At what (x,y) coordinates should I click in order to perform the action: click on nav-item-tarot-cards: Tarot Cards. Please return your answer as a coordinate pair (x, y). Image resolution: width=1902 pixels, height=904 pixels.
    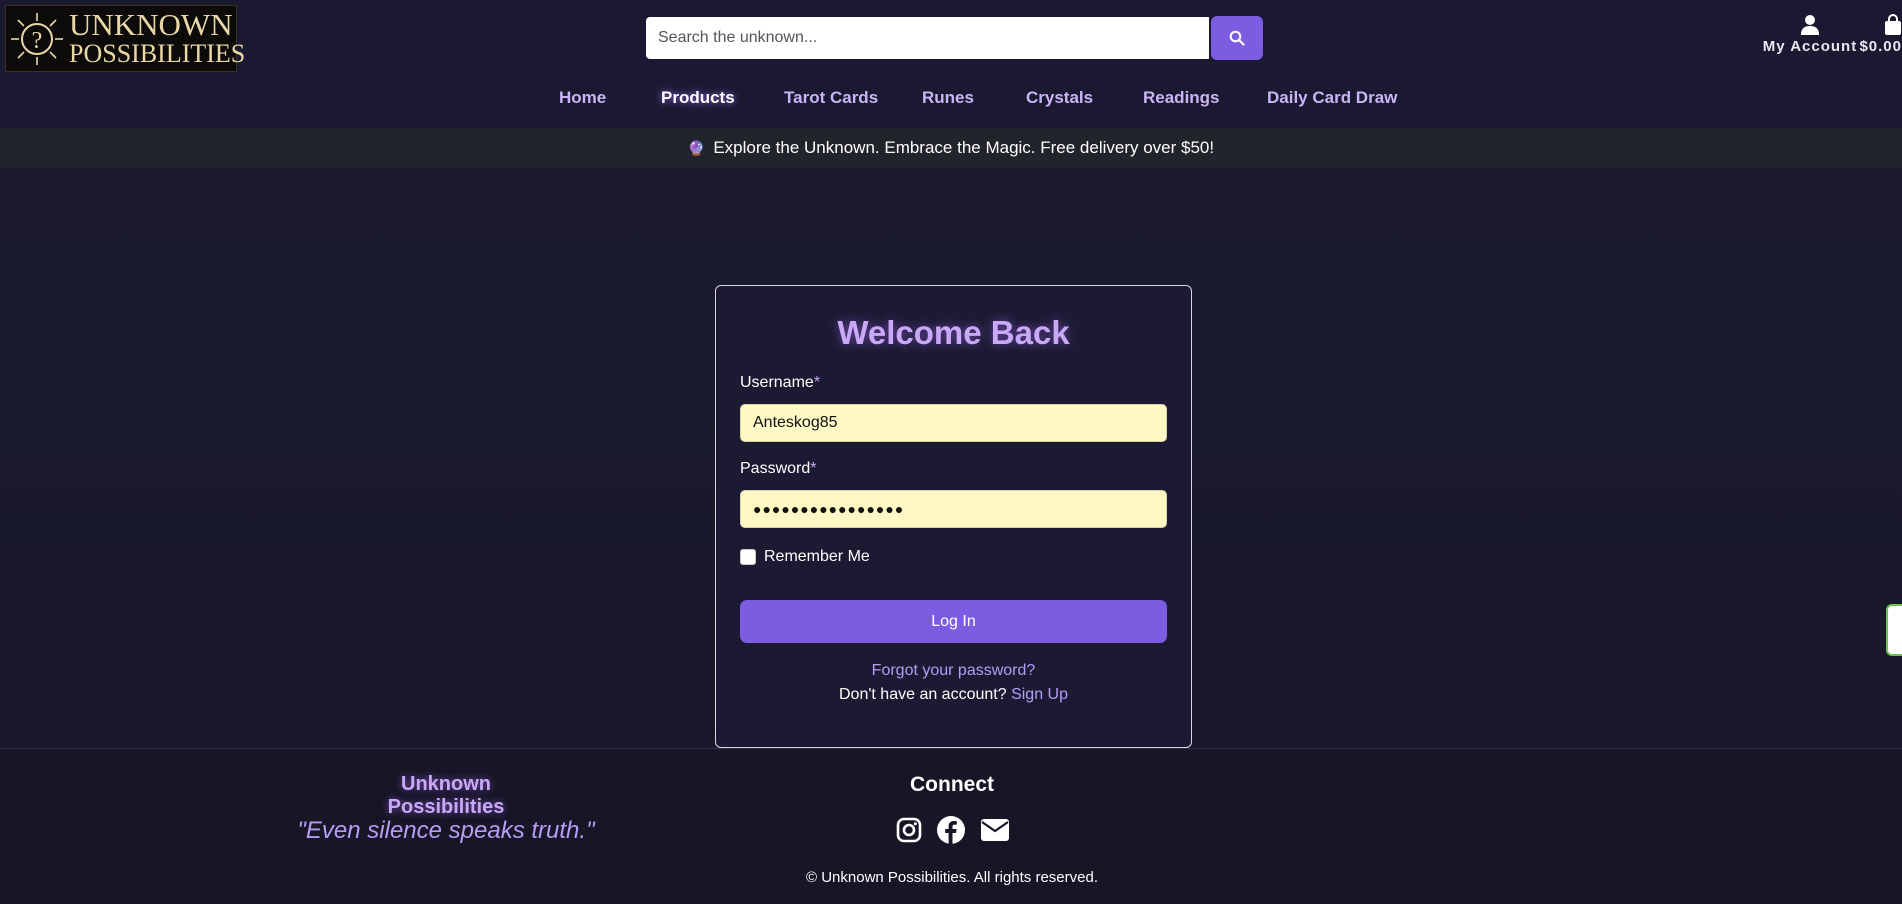
    Looking at the image, I should click on (831, 98).